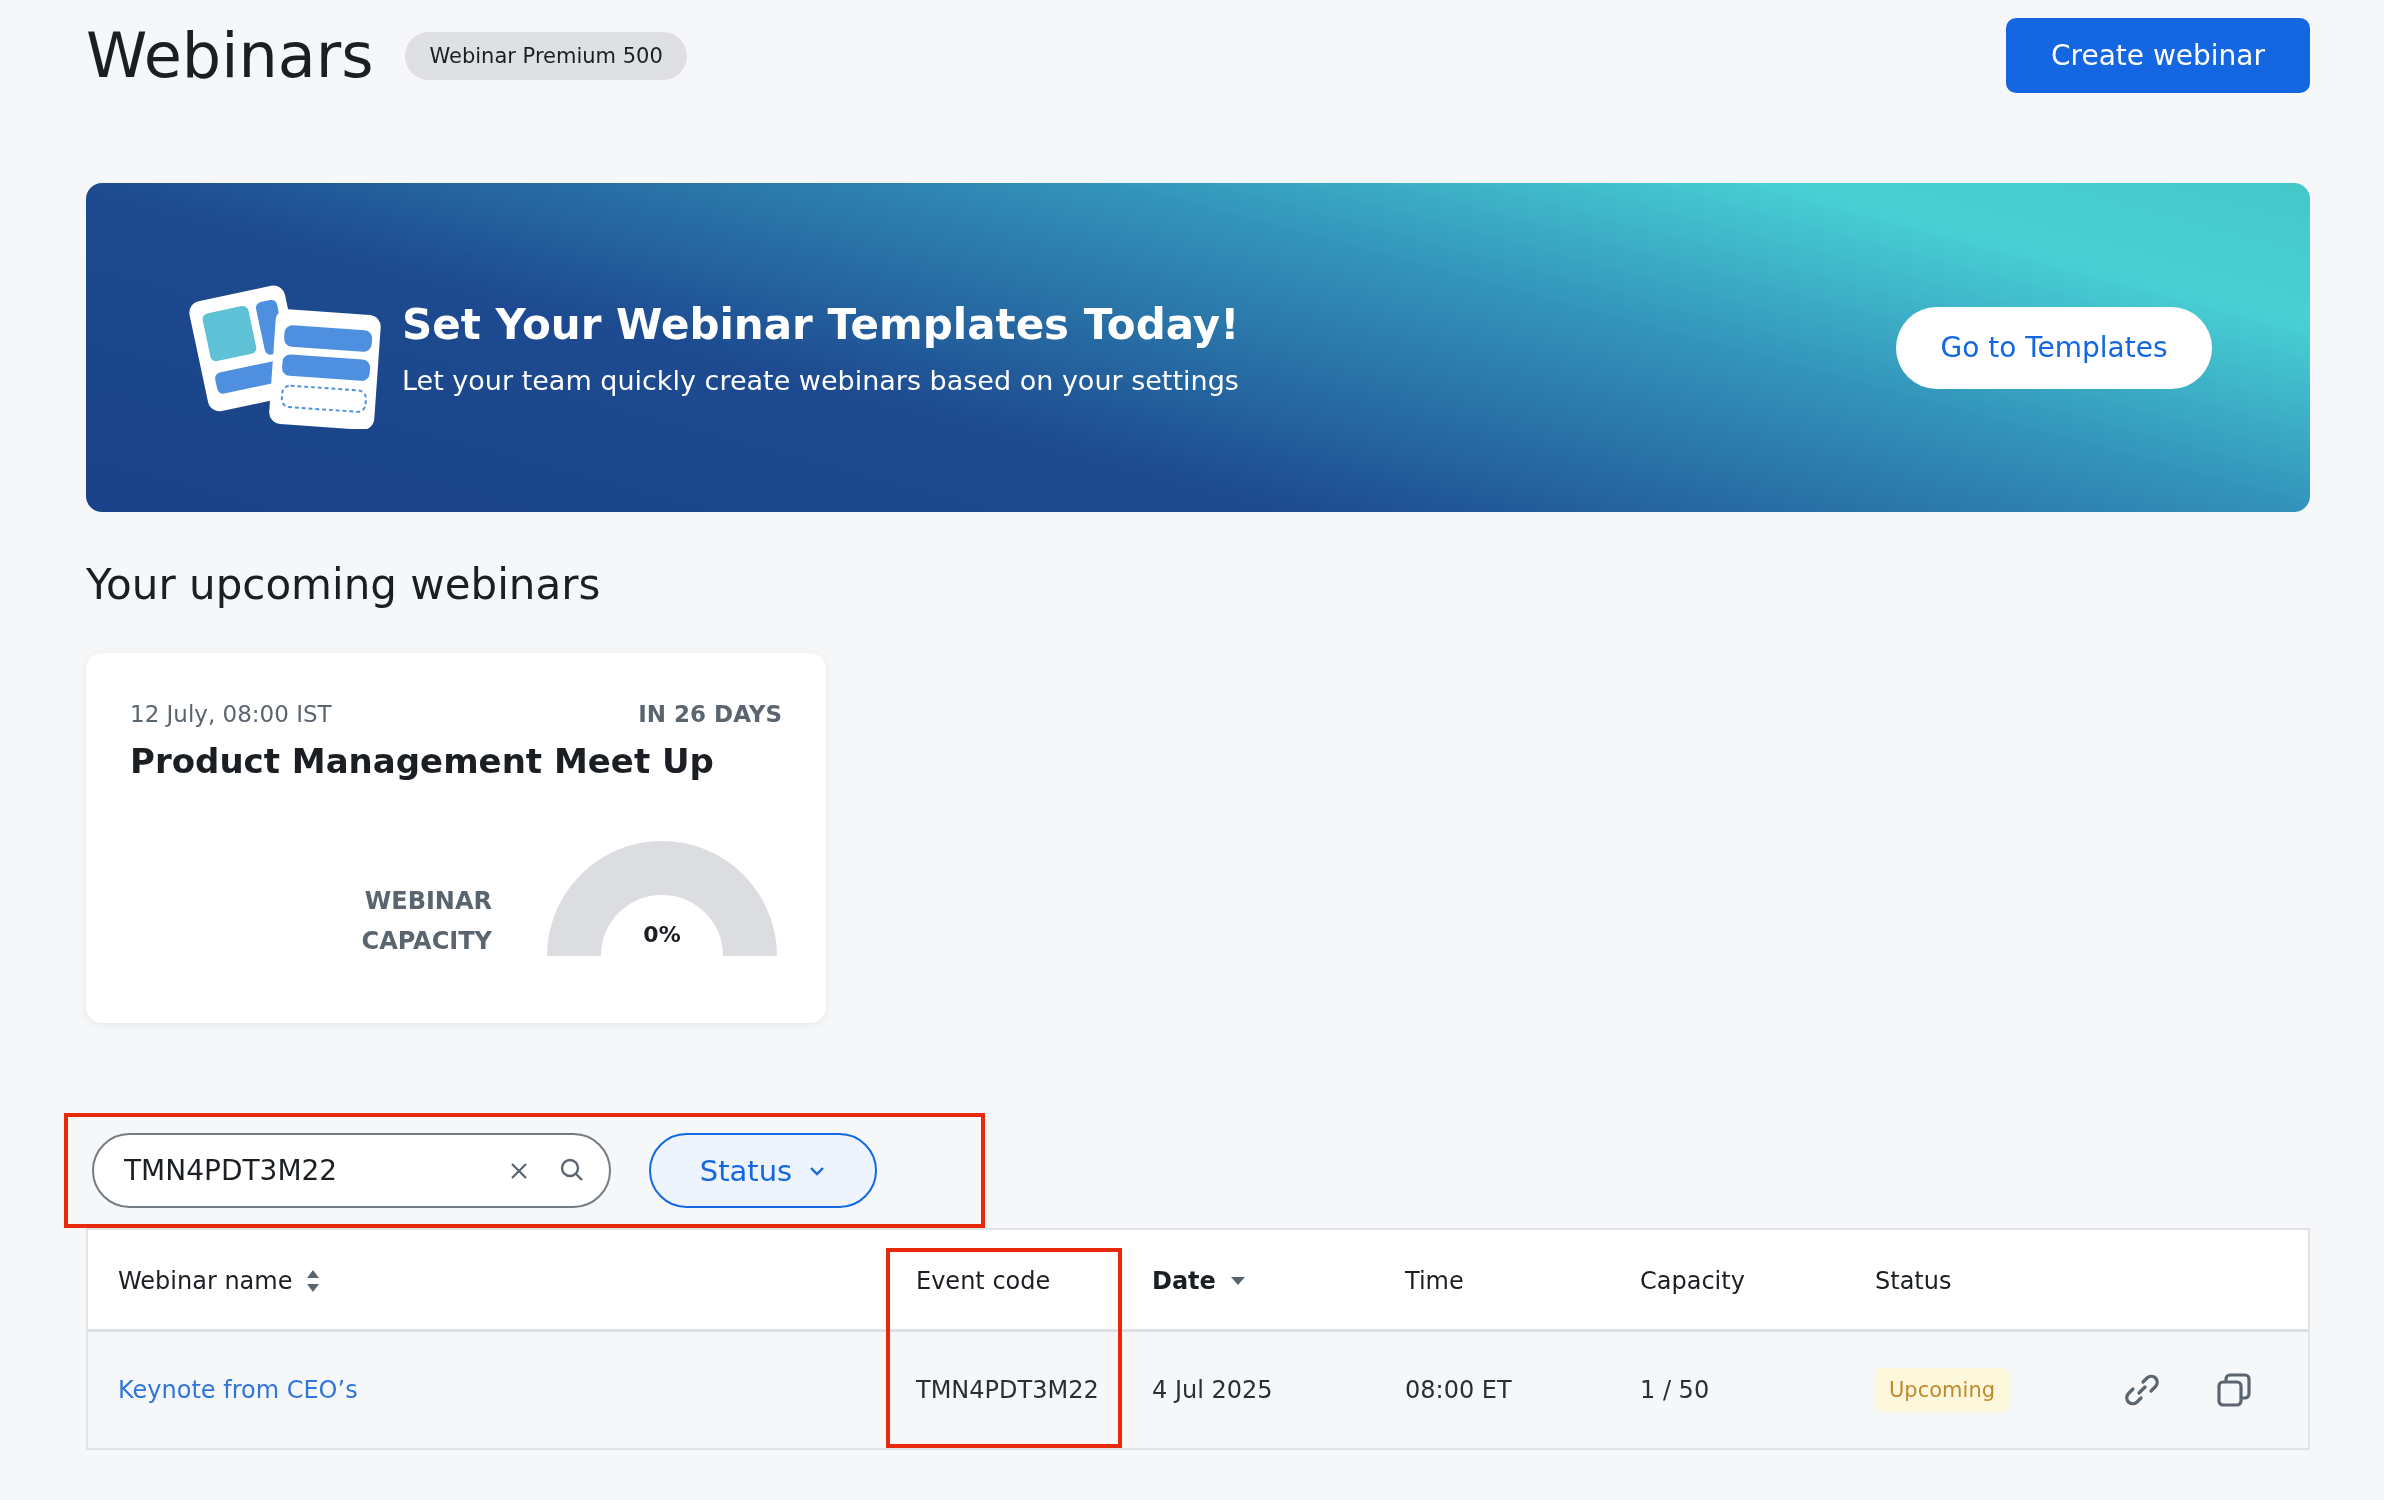 This screenshot has width=2384, height=1500. I want to click on column-header: Time, so click(1434, 1281).